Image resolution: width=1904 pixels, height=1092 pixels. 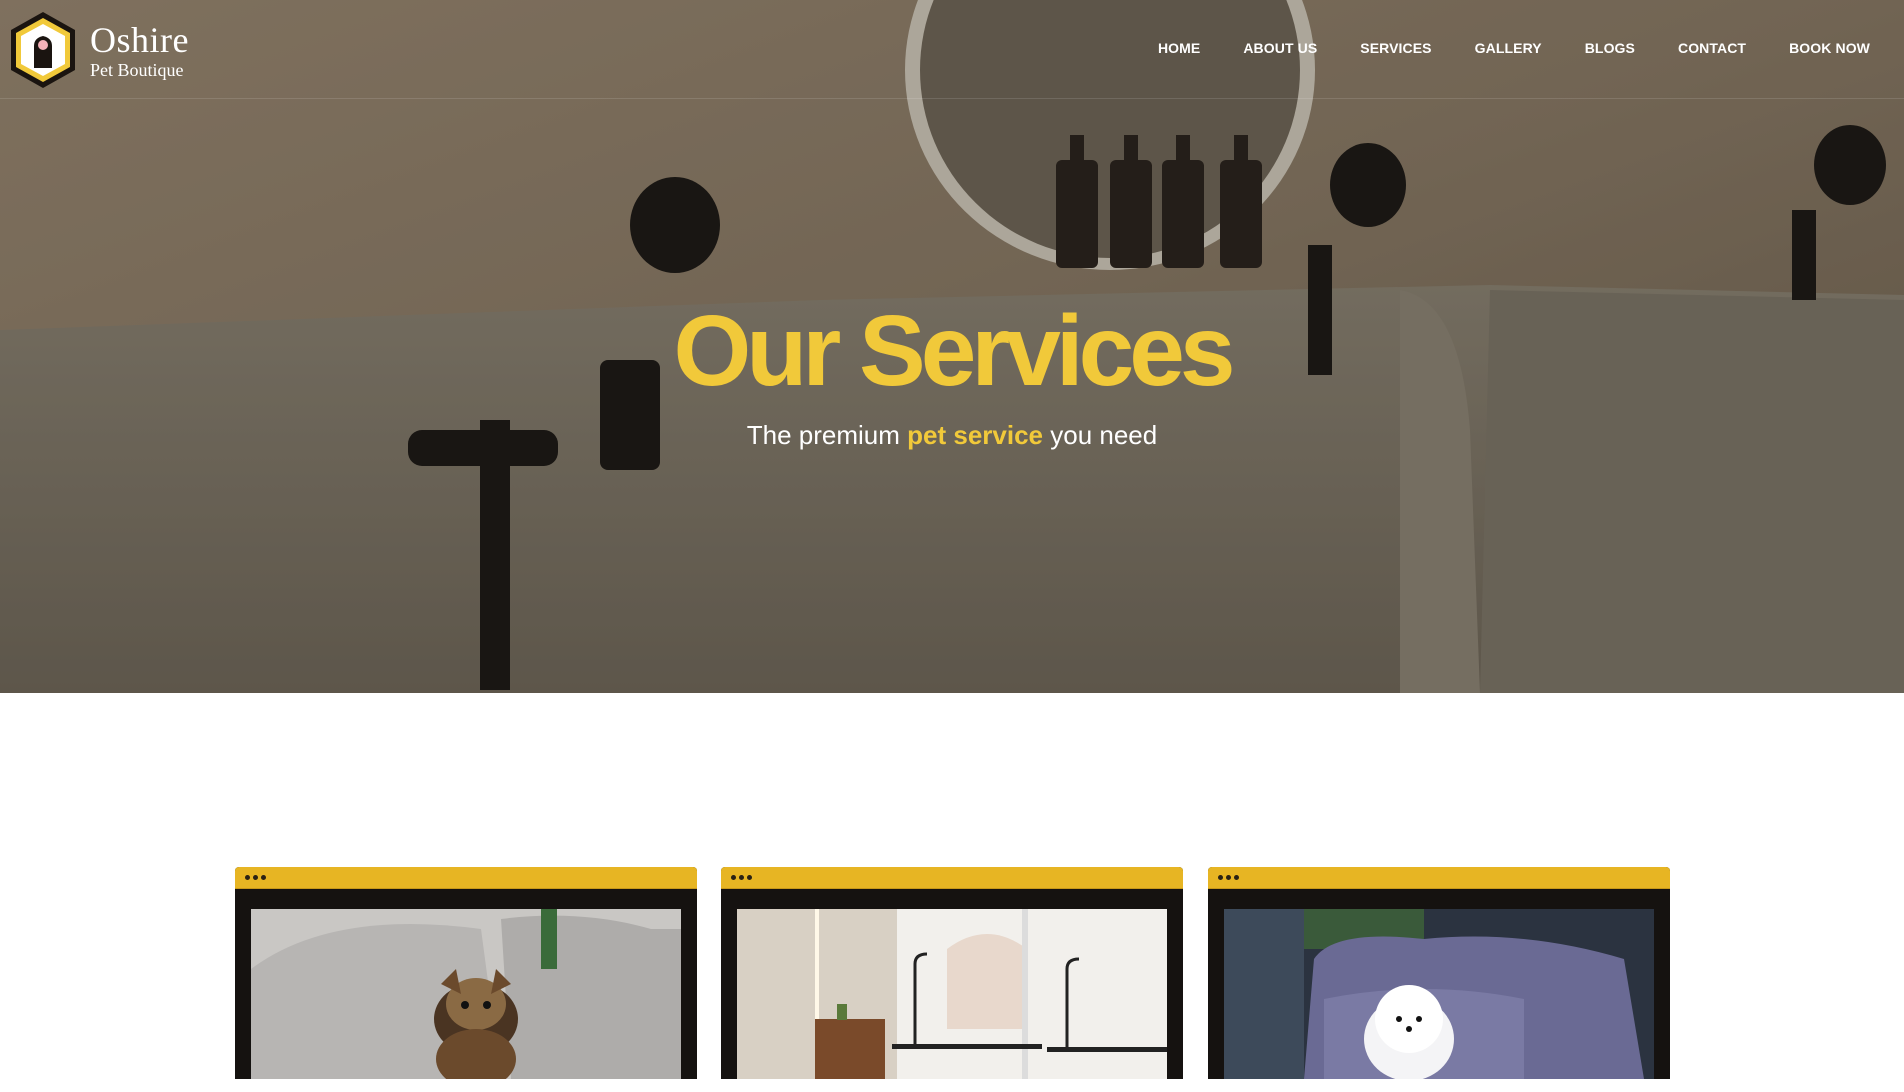 I want to click on hero-subtitle: The premium pet service you need, so click(x=952, y=435).